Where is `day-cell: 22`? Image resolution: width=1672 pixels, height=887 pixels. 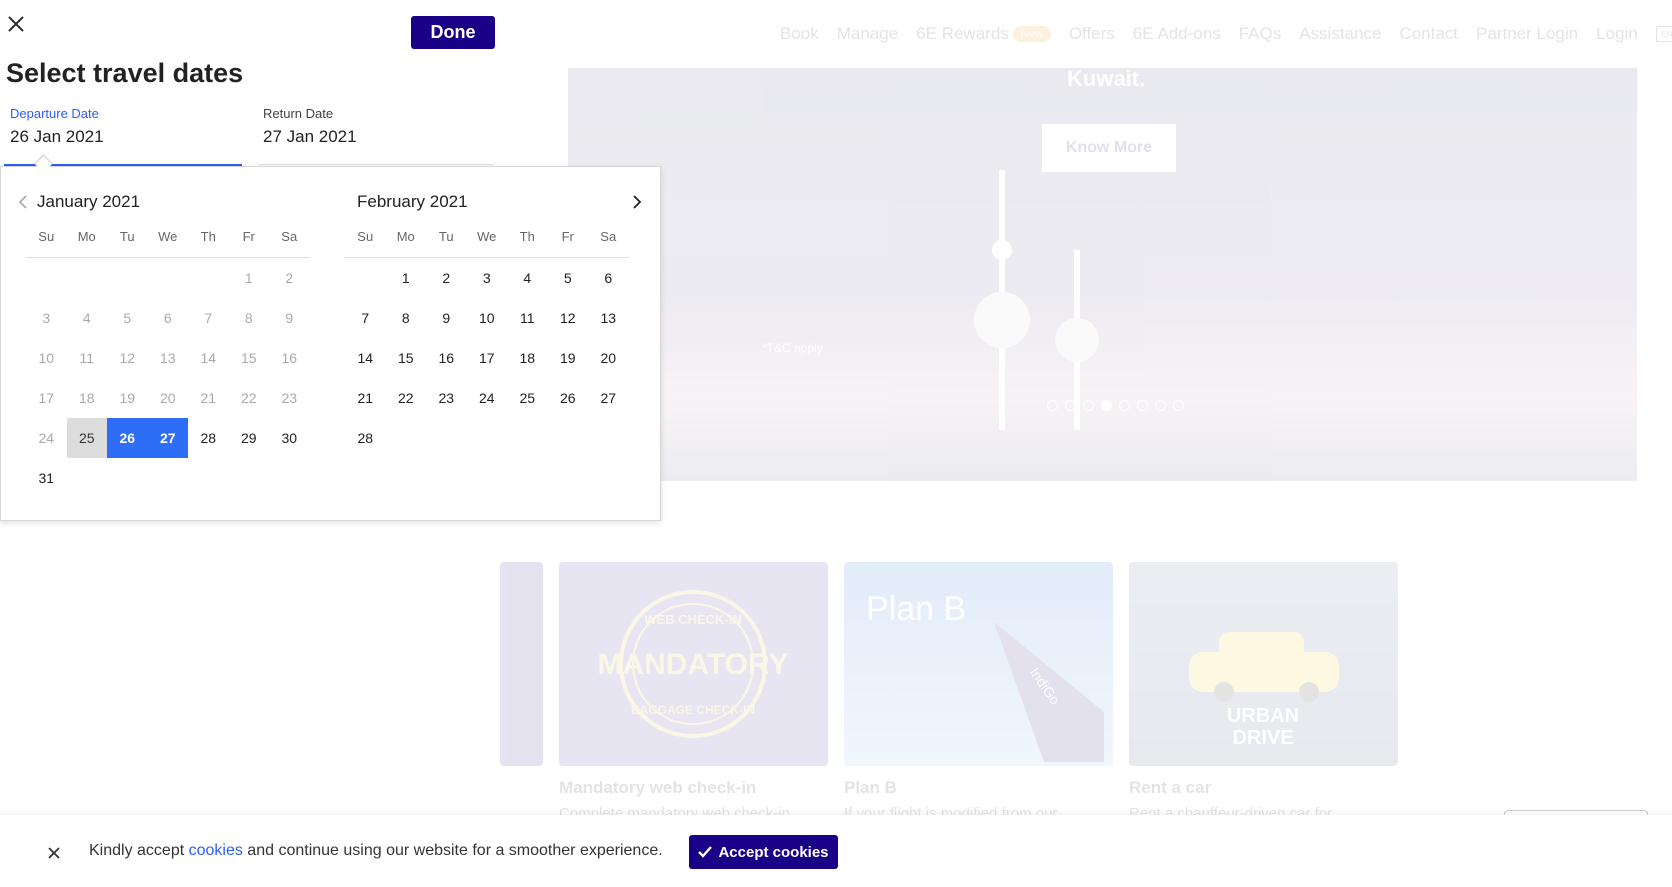 day-cell: 22 is located at coordinates (406, 398).